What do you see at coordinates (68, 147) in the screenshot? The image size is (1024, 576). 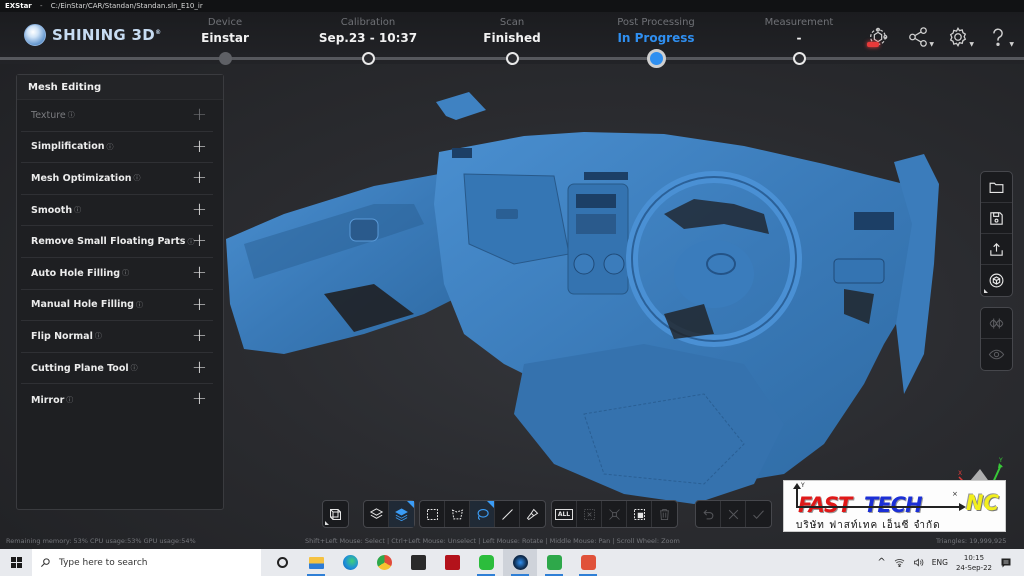 I see `panel-item-label: Simplification` at bounding box center [68, 147].